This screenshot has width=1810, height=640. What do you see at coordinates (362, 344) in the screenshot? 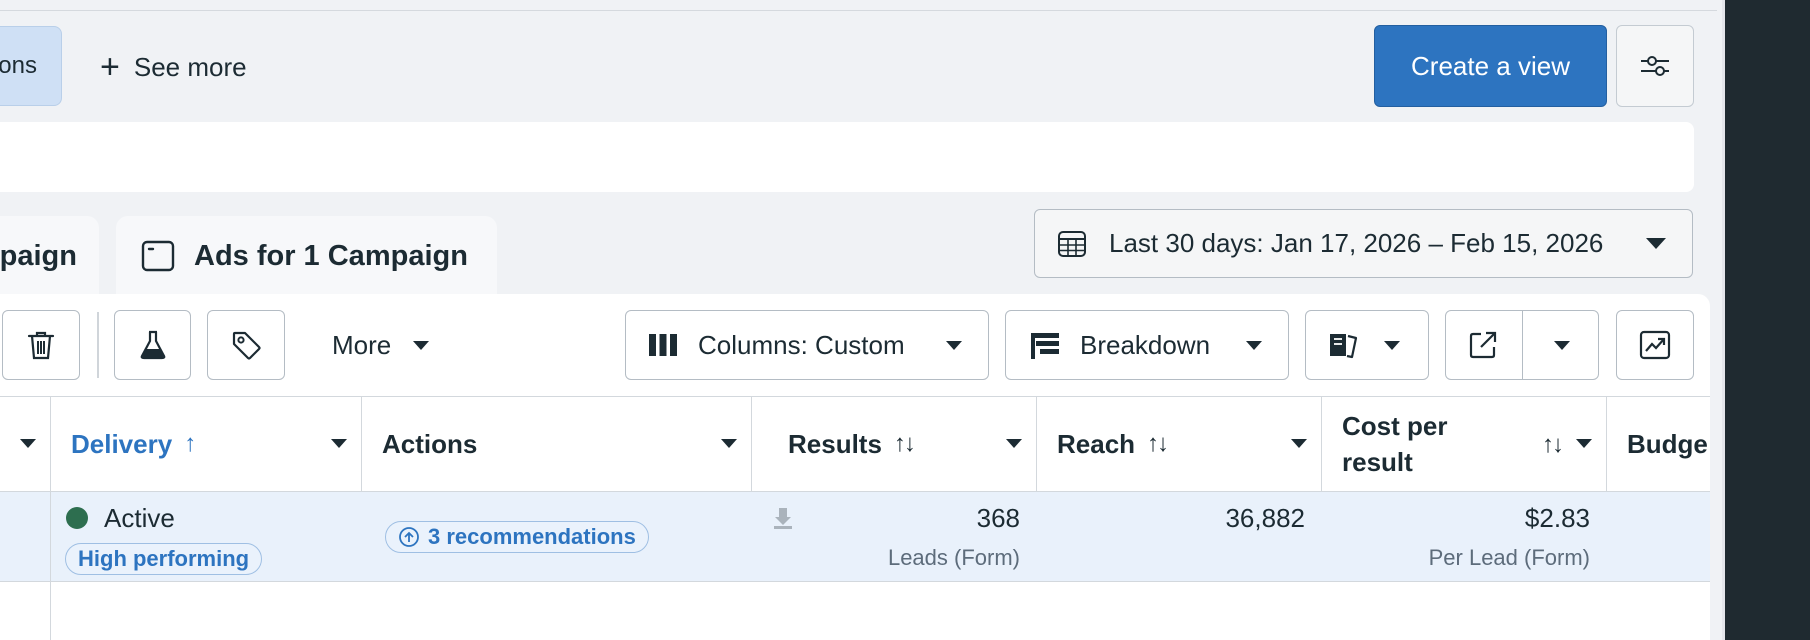
I see `more-label: More` at bounding box center [362, 344].